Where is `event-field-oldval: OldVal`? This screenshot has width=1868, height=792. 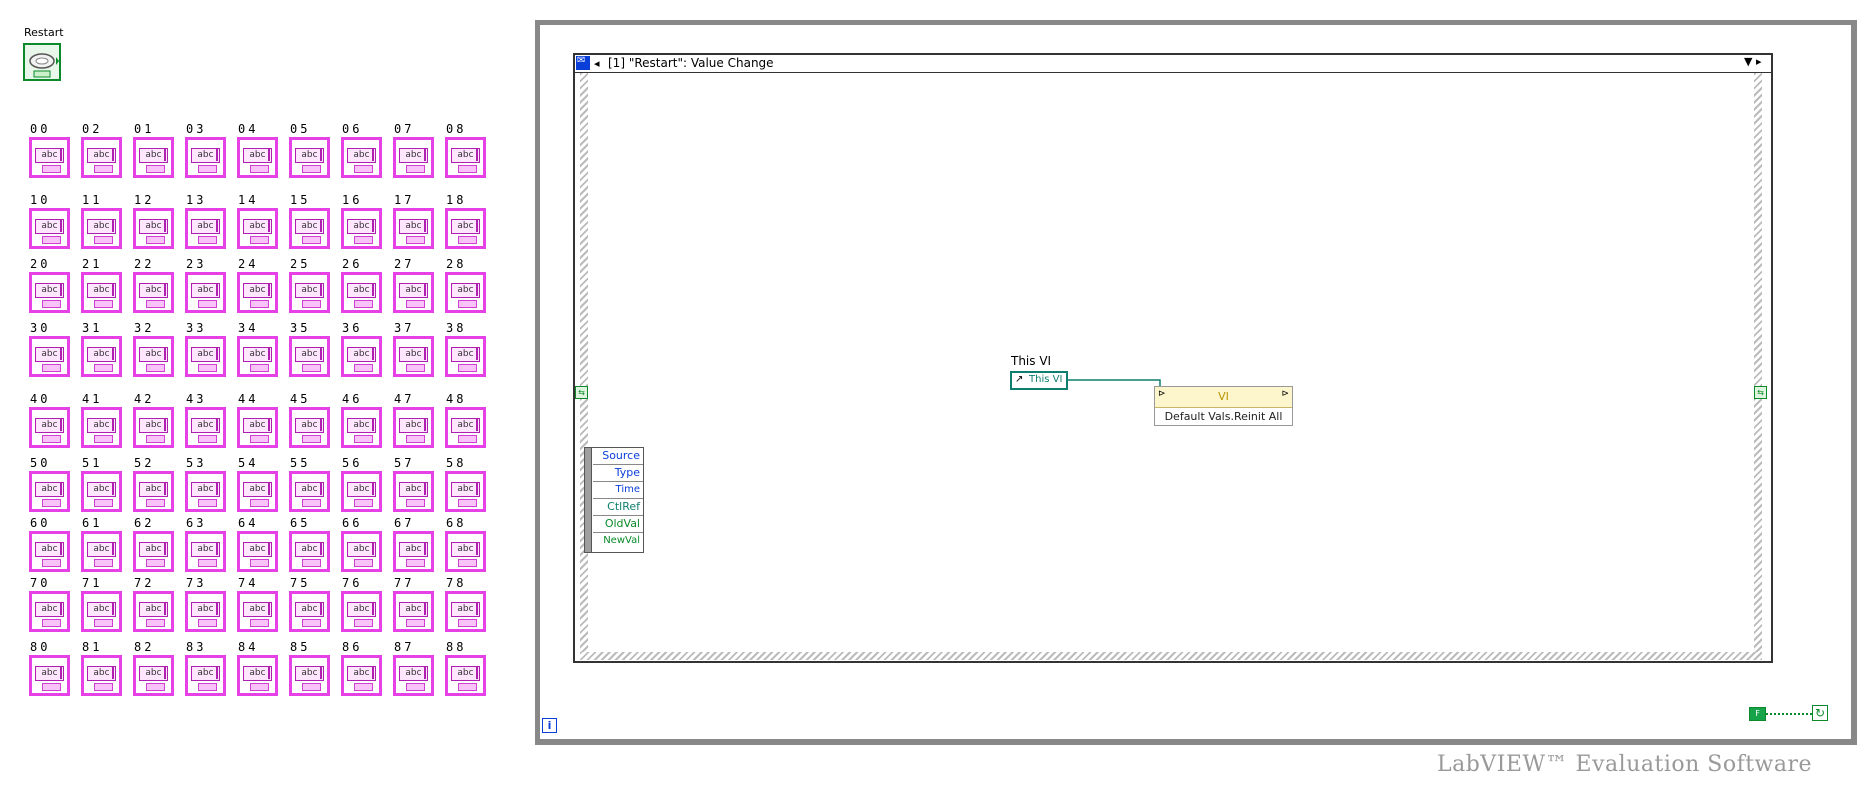
event-field-oldval: OldVal is located at coordinates (618, 524).